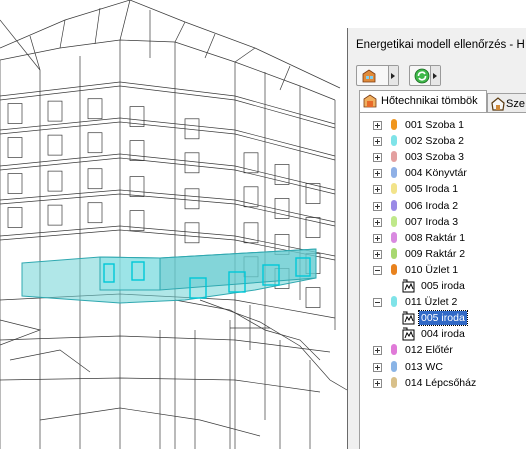  What do you see at coordinates (424, 366) in the screenshot?
I see `tree-item-label: 013 WC` at bounding box center [424, 366].